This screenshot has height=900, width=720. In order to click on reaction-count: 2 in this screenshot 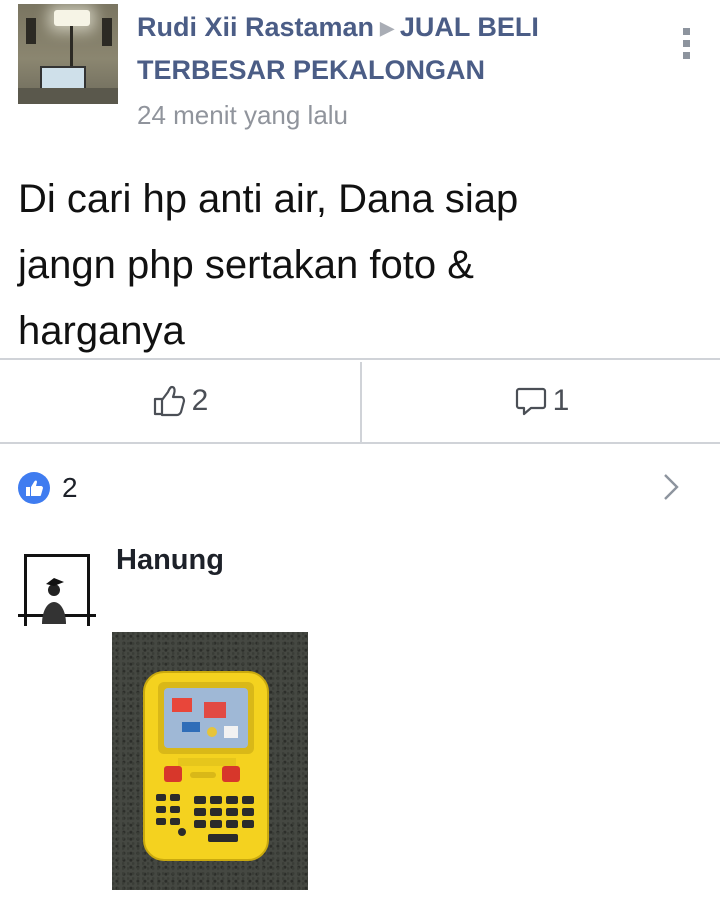, I will do `click(70, 487)`.